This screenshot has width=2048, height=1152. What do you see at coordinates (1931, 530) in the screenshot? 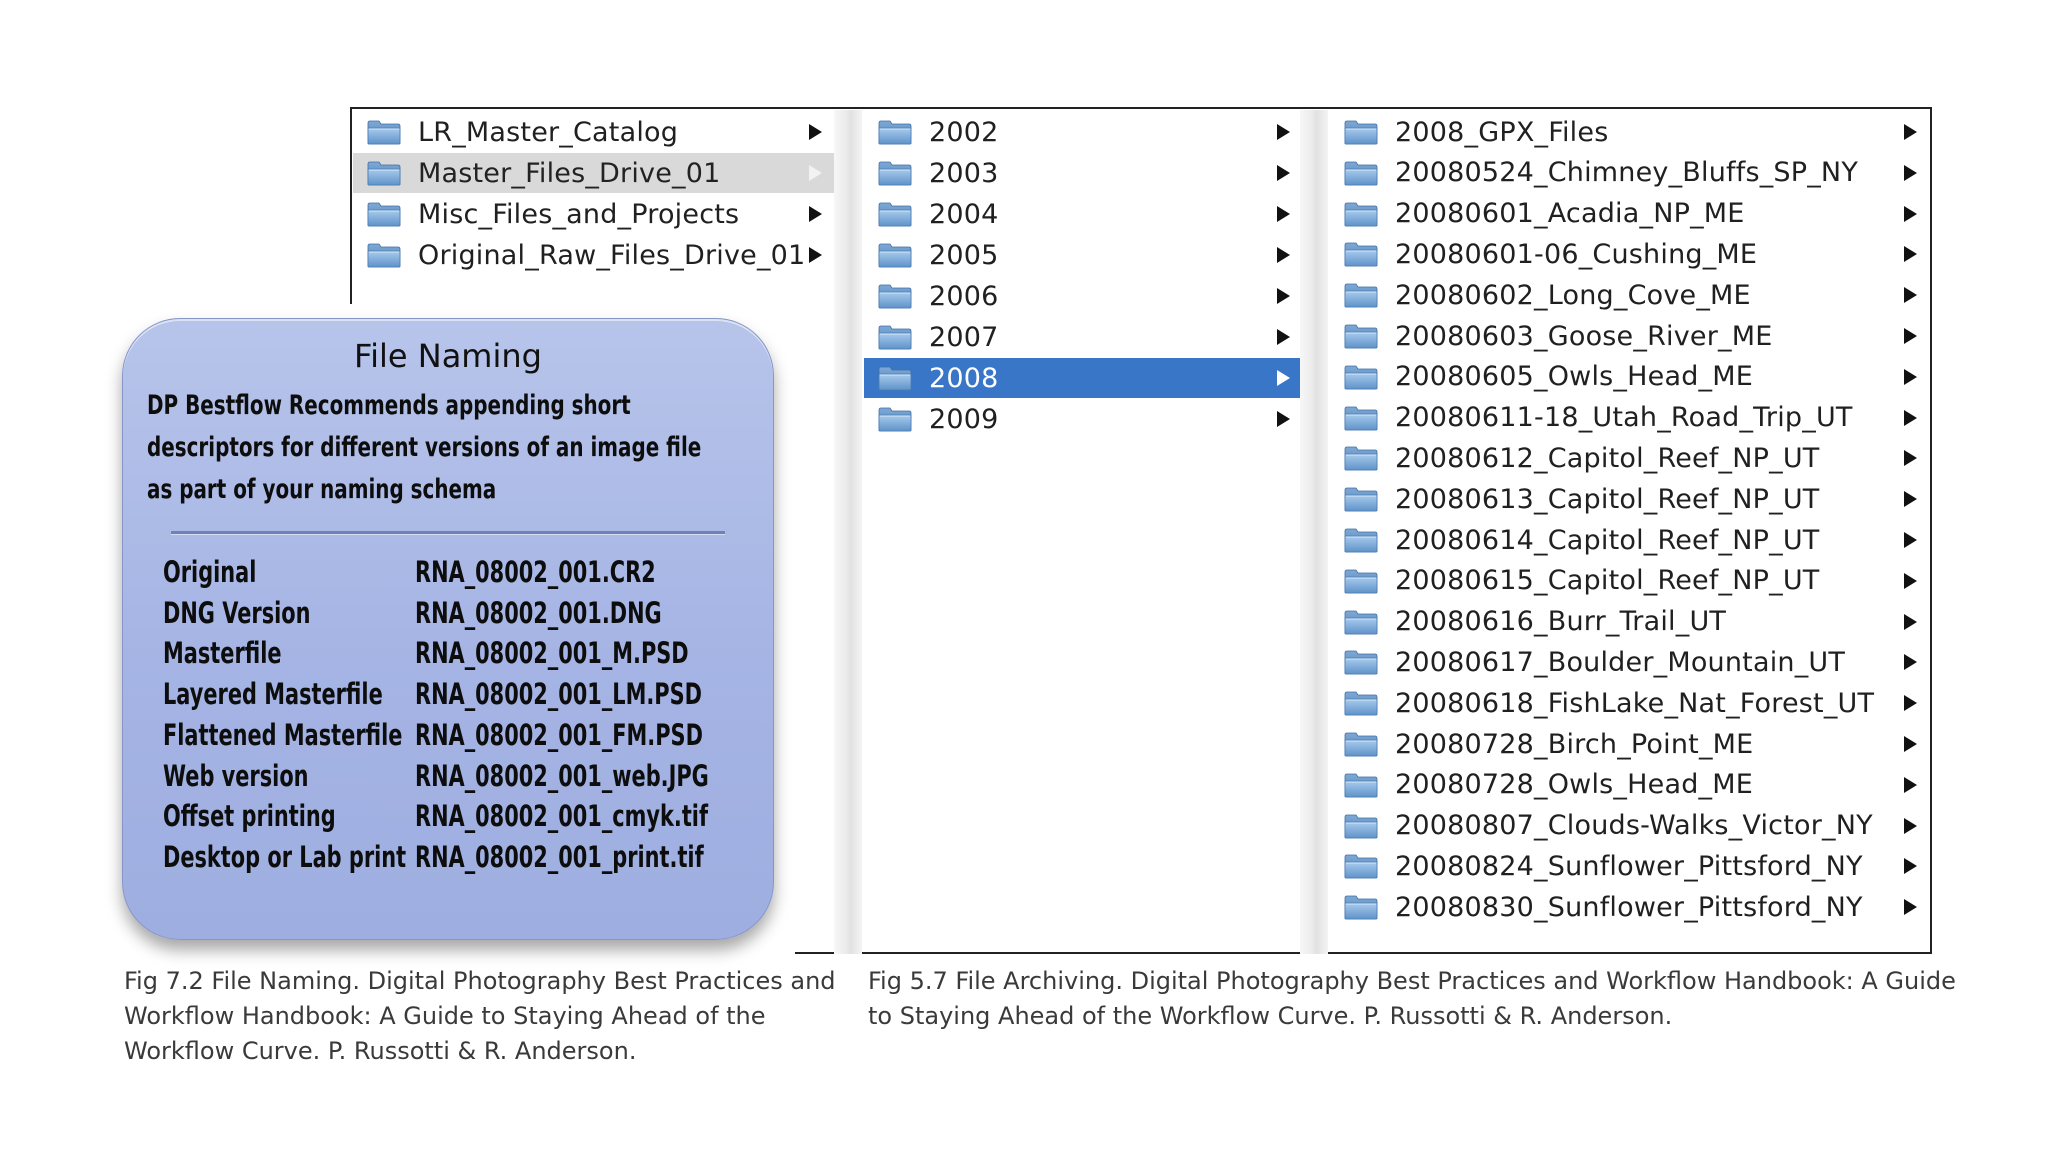
I see `browser-right-border` at bounding box center [1931, 530].